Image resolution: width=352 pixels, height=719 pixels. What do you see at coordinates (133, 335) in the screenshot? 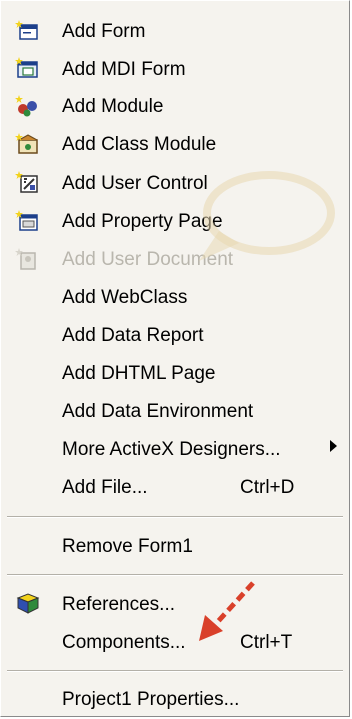
I see `menu-item-label: Add Data Report` at bounding box center [133, 335].